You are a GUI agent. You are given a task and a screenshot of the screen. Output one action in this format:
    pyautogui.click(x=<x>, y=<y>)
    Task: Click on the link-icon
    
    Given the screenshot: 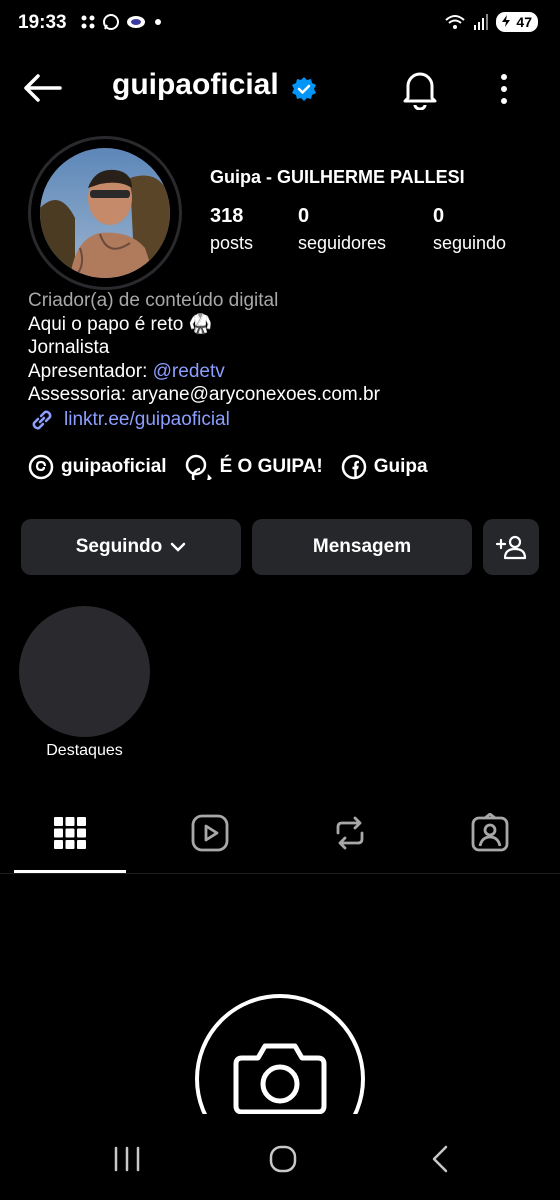 What is the action you would take?
    pyautogui.click(x=42, y=420)
    